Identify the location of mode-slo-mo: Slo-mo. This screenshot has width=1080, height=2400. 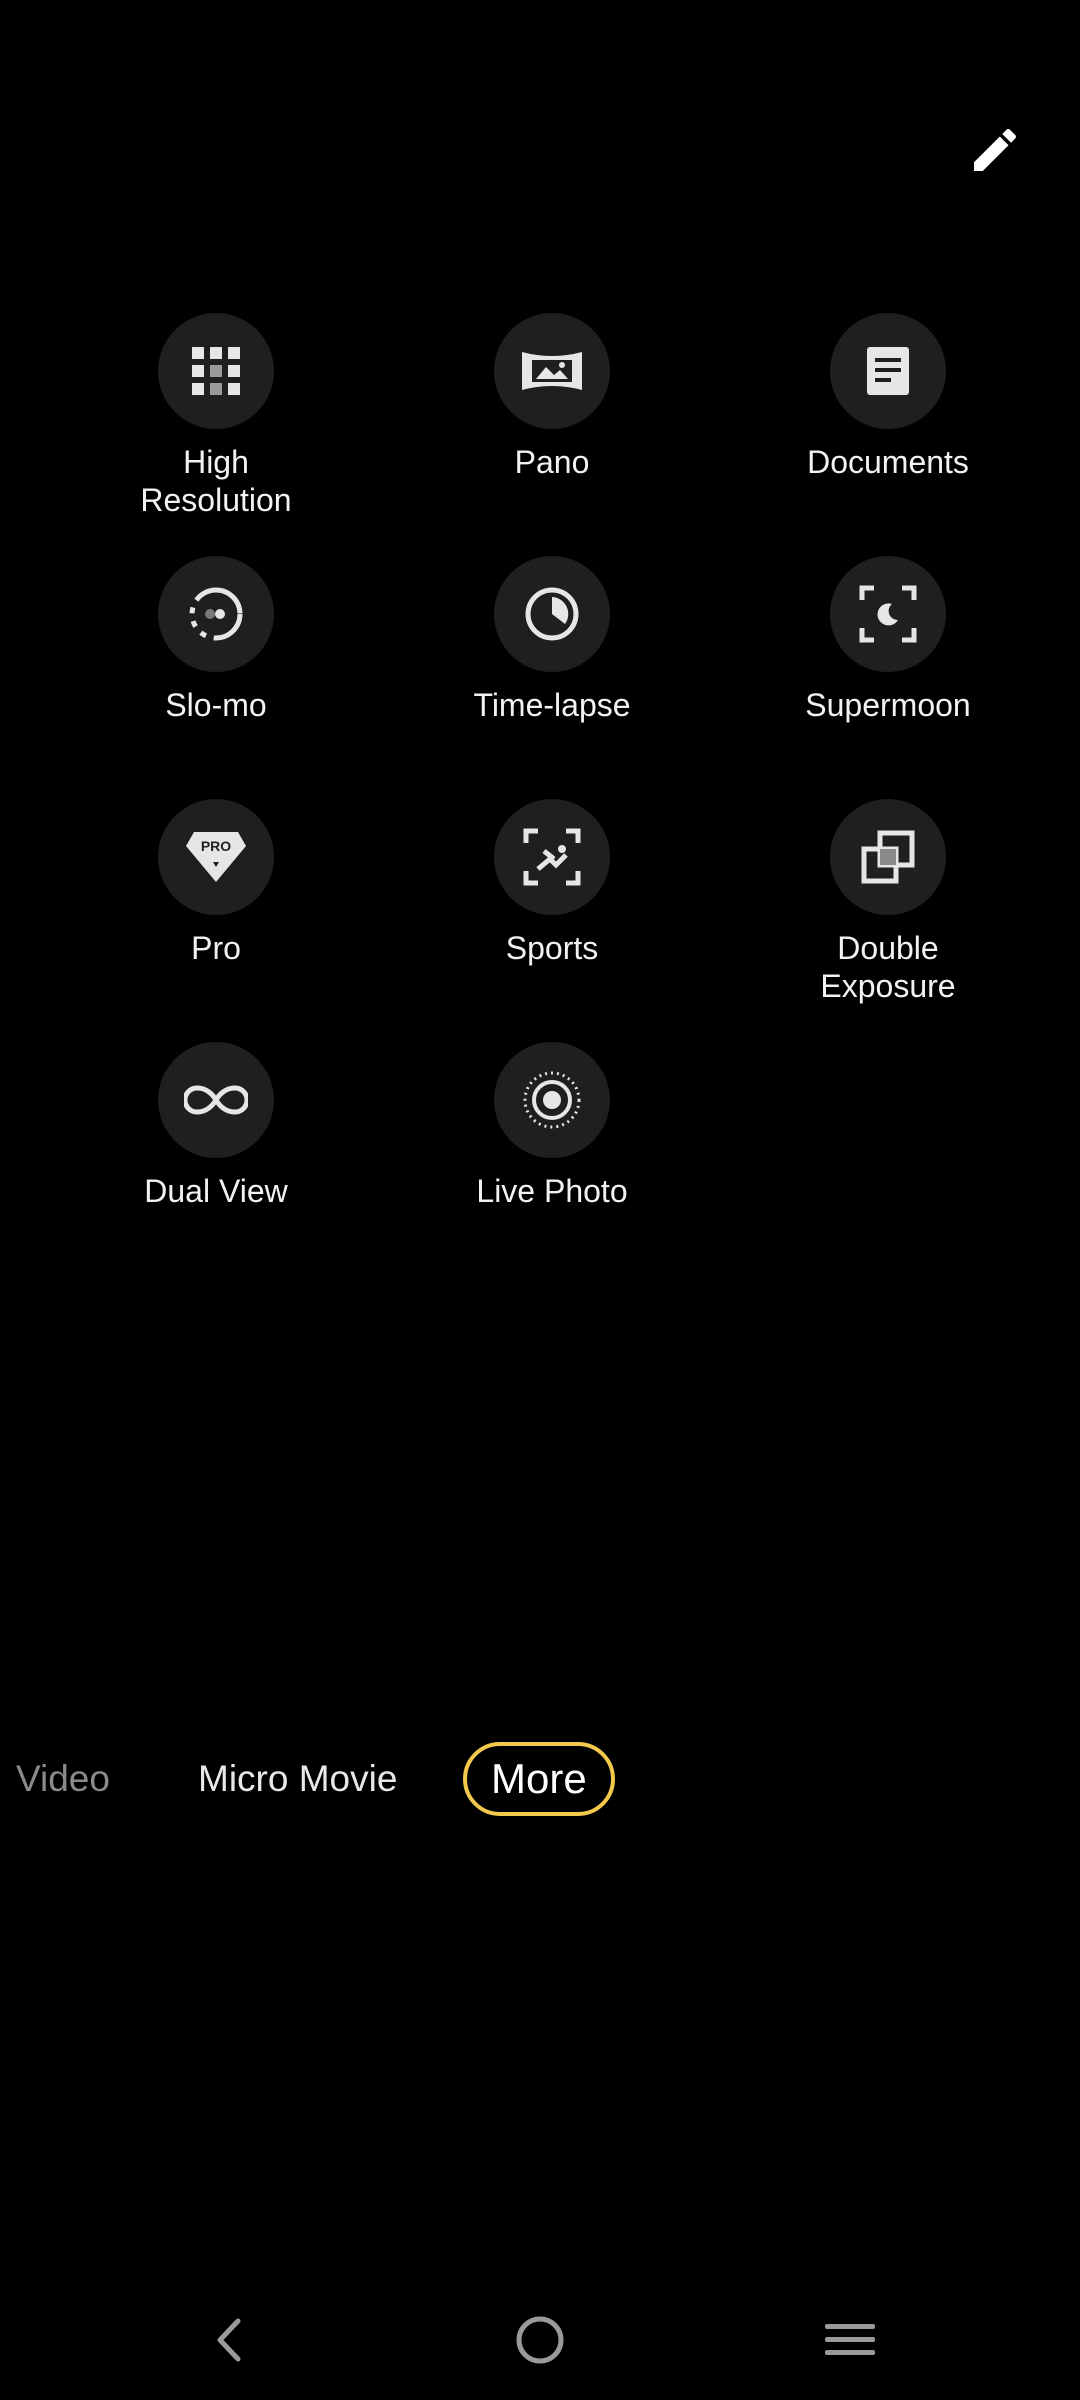
(216, 640).